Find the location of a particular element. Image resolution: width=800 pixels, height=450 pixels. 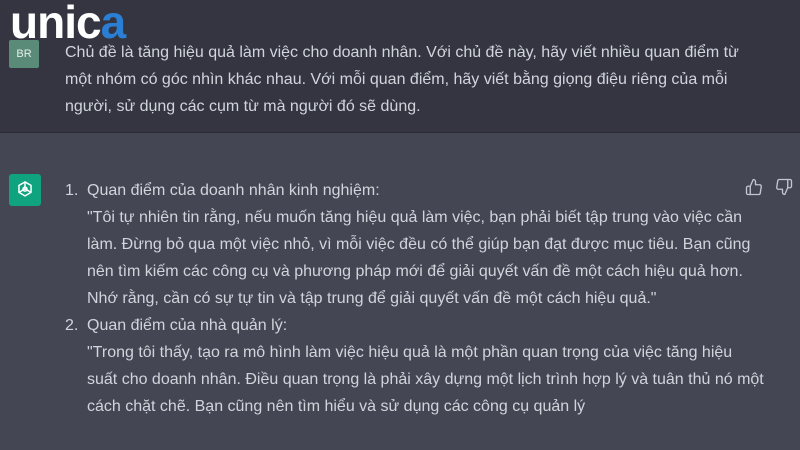

list-item-title: Quan điểm của doanh nhân kinh nghiệm: is located at coordinates (233, 190).